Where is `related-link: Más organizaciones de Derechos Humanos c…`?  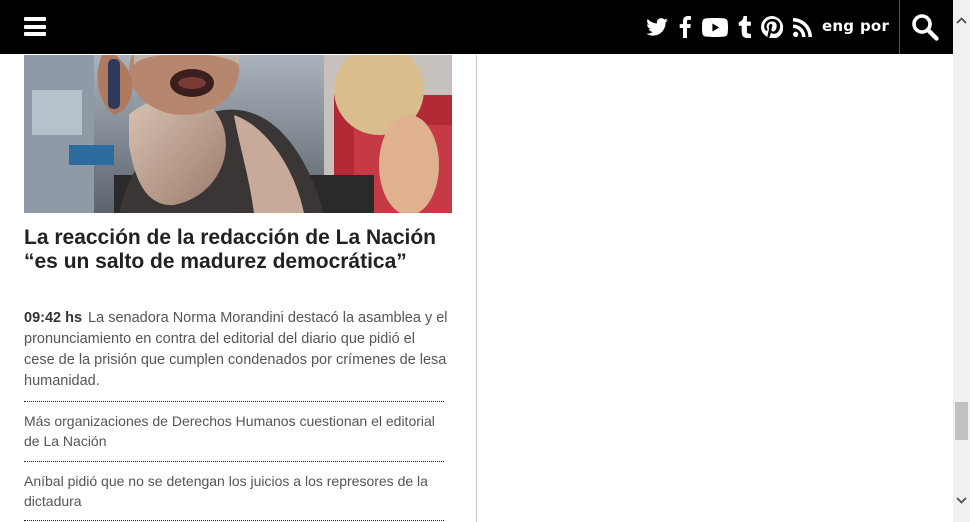 related-link: Más organizaciones de Derechos Humanos c… is located at coordinates (234, 426).